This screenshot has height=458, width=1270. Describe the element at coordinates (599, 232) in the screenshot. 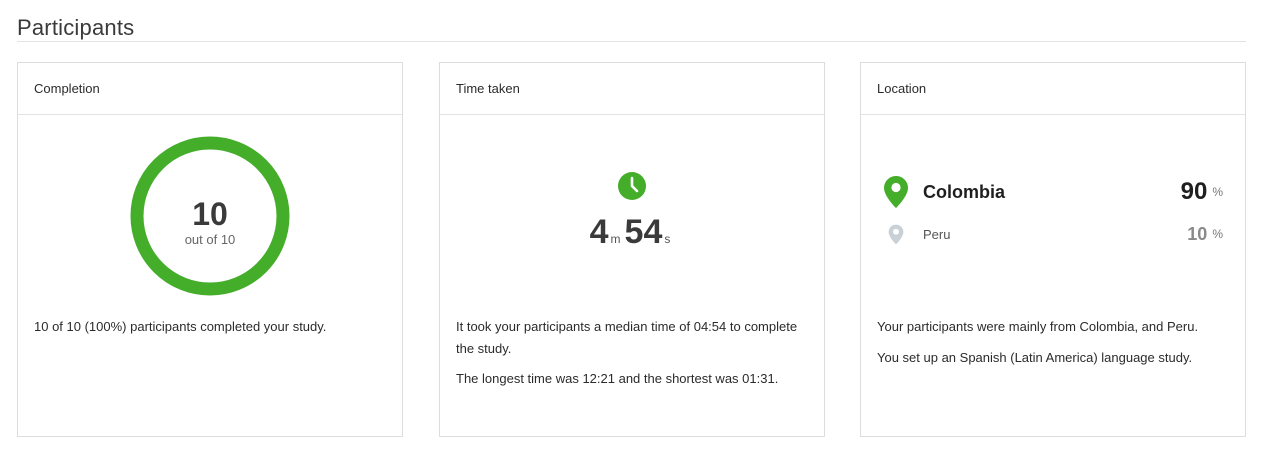

I see `median-minutes: 4` at that location.